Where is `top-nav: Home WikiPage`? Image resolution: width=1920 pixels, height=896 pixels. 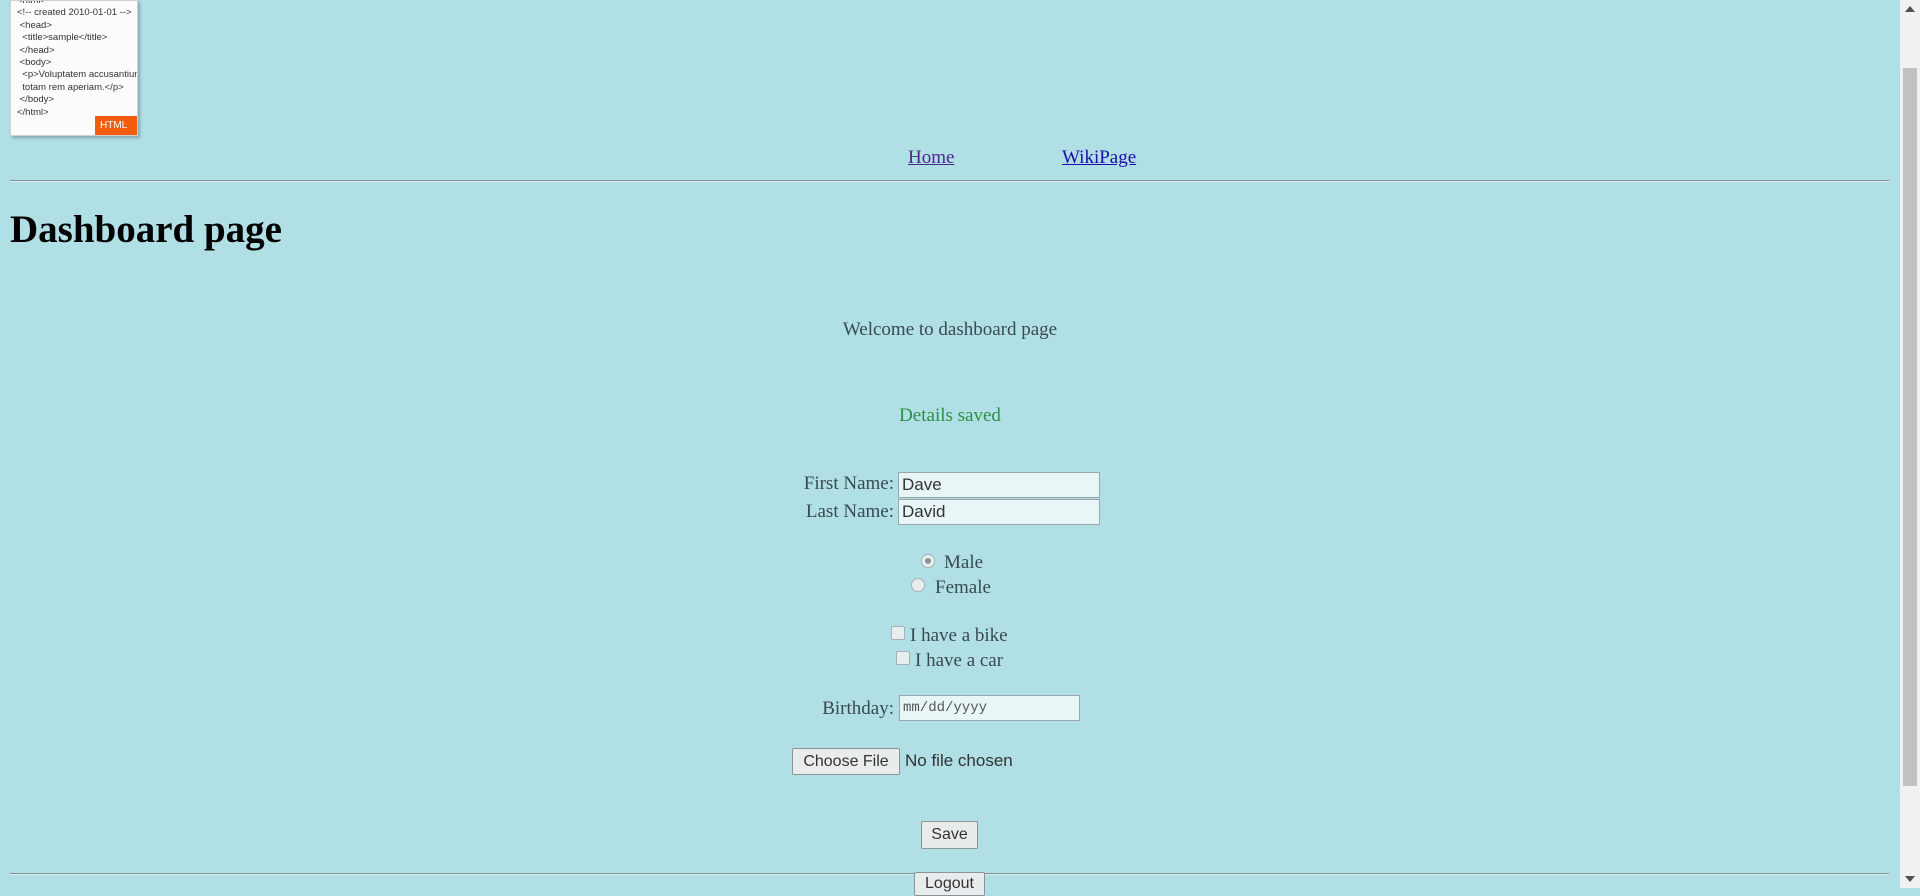
top-nav: Home WikiPage is located at coordinates (950, 160).